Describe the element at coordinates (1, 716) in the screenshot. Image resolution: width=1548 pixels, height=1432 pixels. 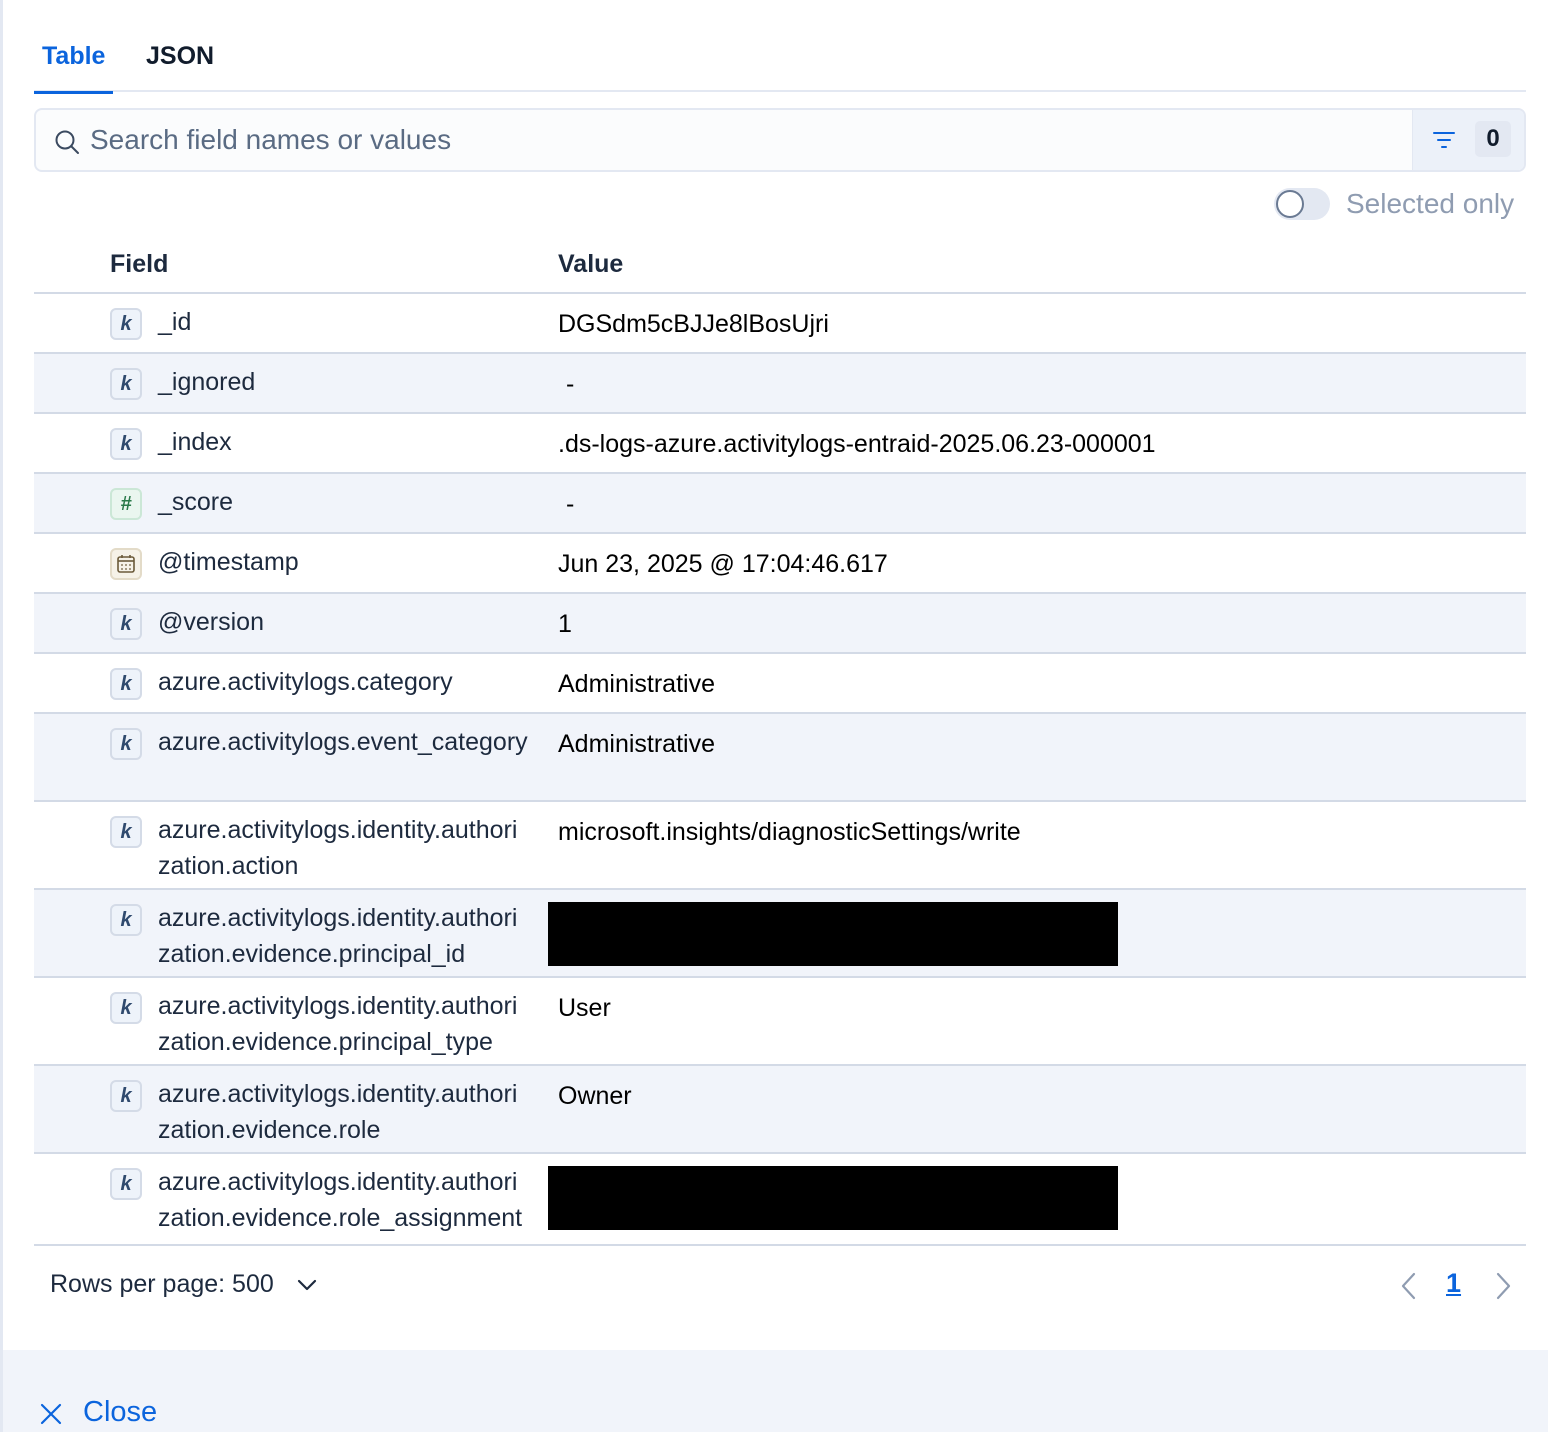
I see `flyout-left-border` at that location.